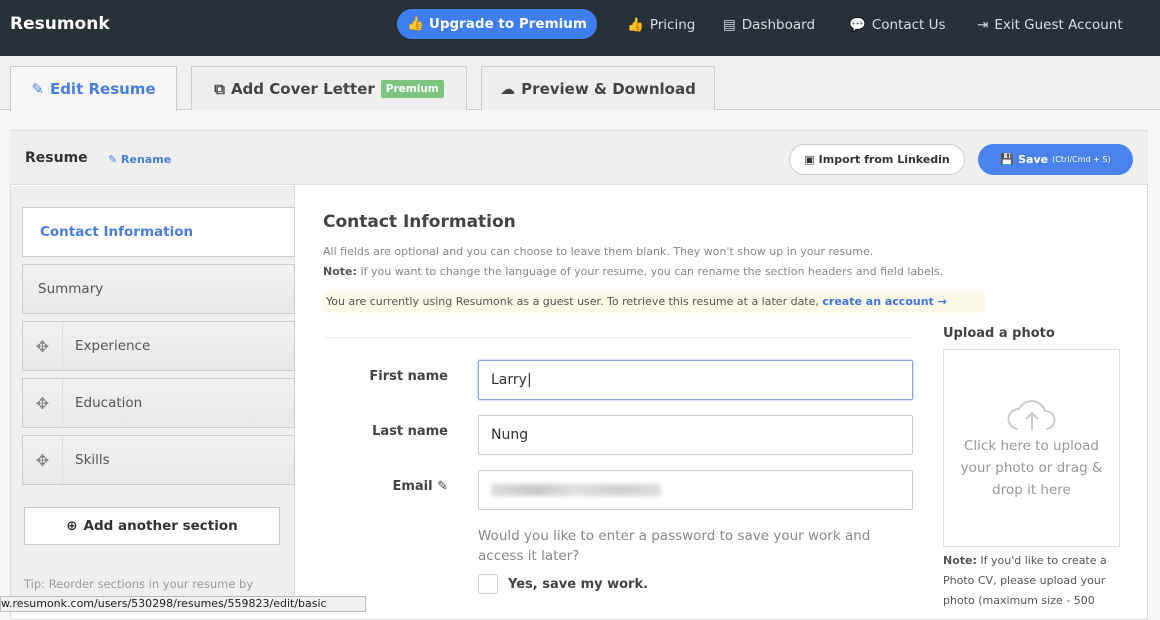 The height and width of the screenshot is (620, 1160). Describe the element at coordinates (139, 584) in the screenshot. I see `reorder-tip: Tip: Reorder sections in your resume by` at that location.